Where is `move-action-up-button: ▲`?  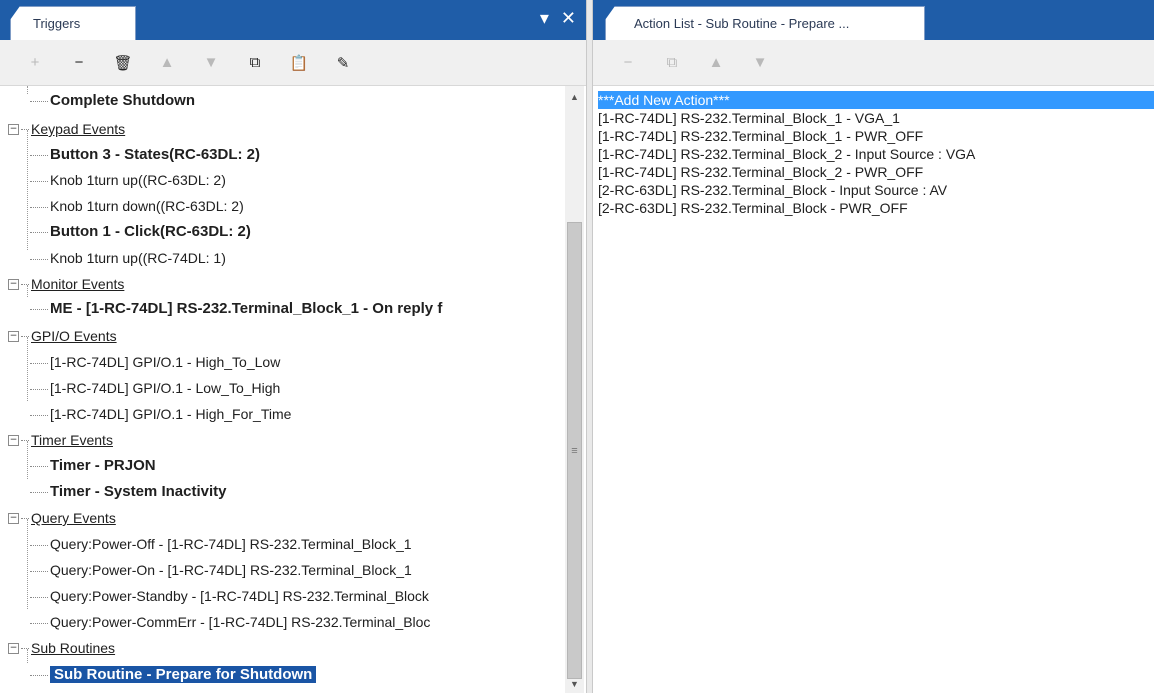
move-action-up-button: ▲ is located at coordinates (716, 63).